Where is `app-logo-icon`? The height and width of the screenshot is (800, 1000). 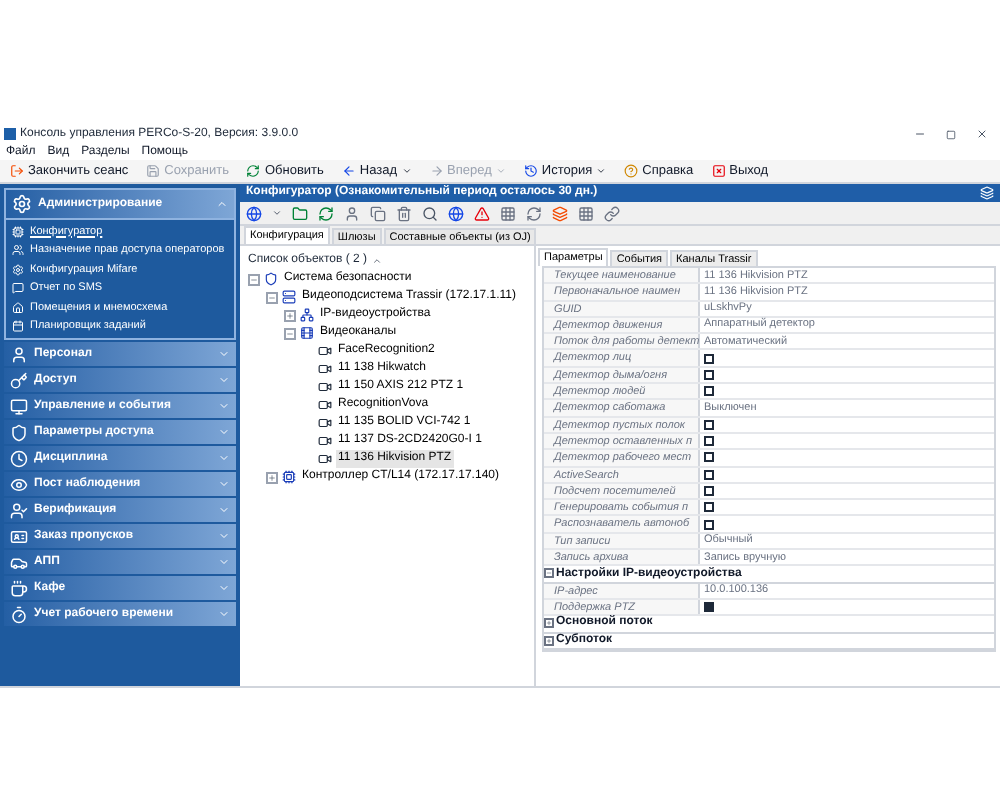 app-logo-icon is located at coordinates (10, 134).